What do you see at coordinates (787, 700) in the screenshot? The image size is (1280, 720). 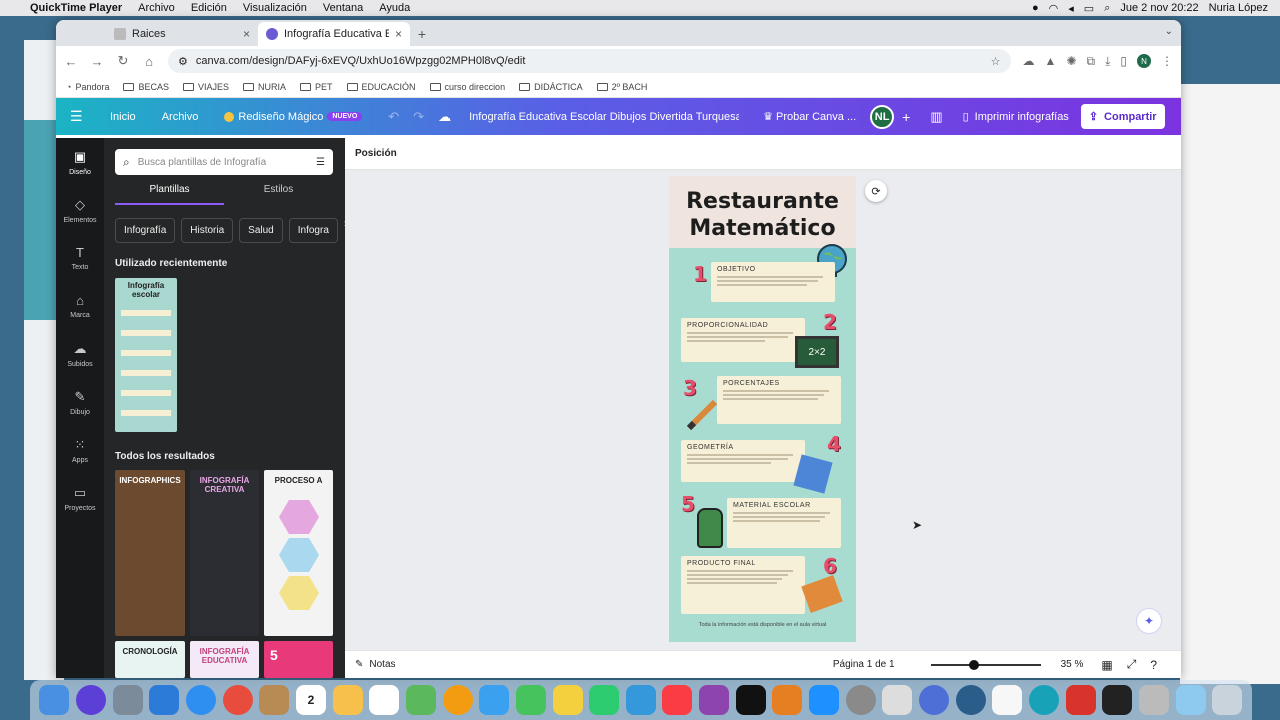 I see `books-icon` at bounding box center [787, 700].